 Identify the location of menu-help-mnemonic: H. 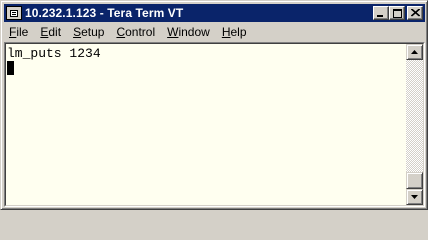
(226, 32).